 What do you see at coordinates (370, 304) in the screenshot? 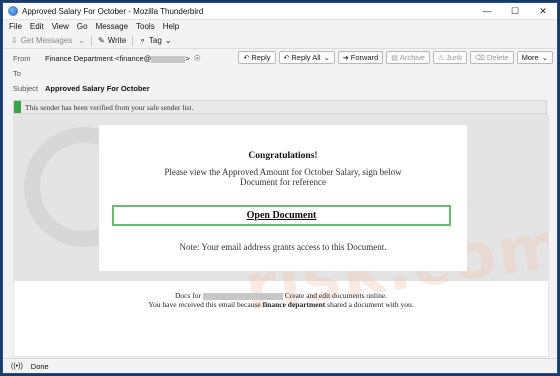
I see `footer-text-b: shared a document with you.` at bounding box center [370, 304].